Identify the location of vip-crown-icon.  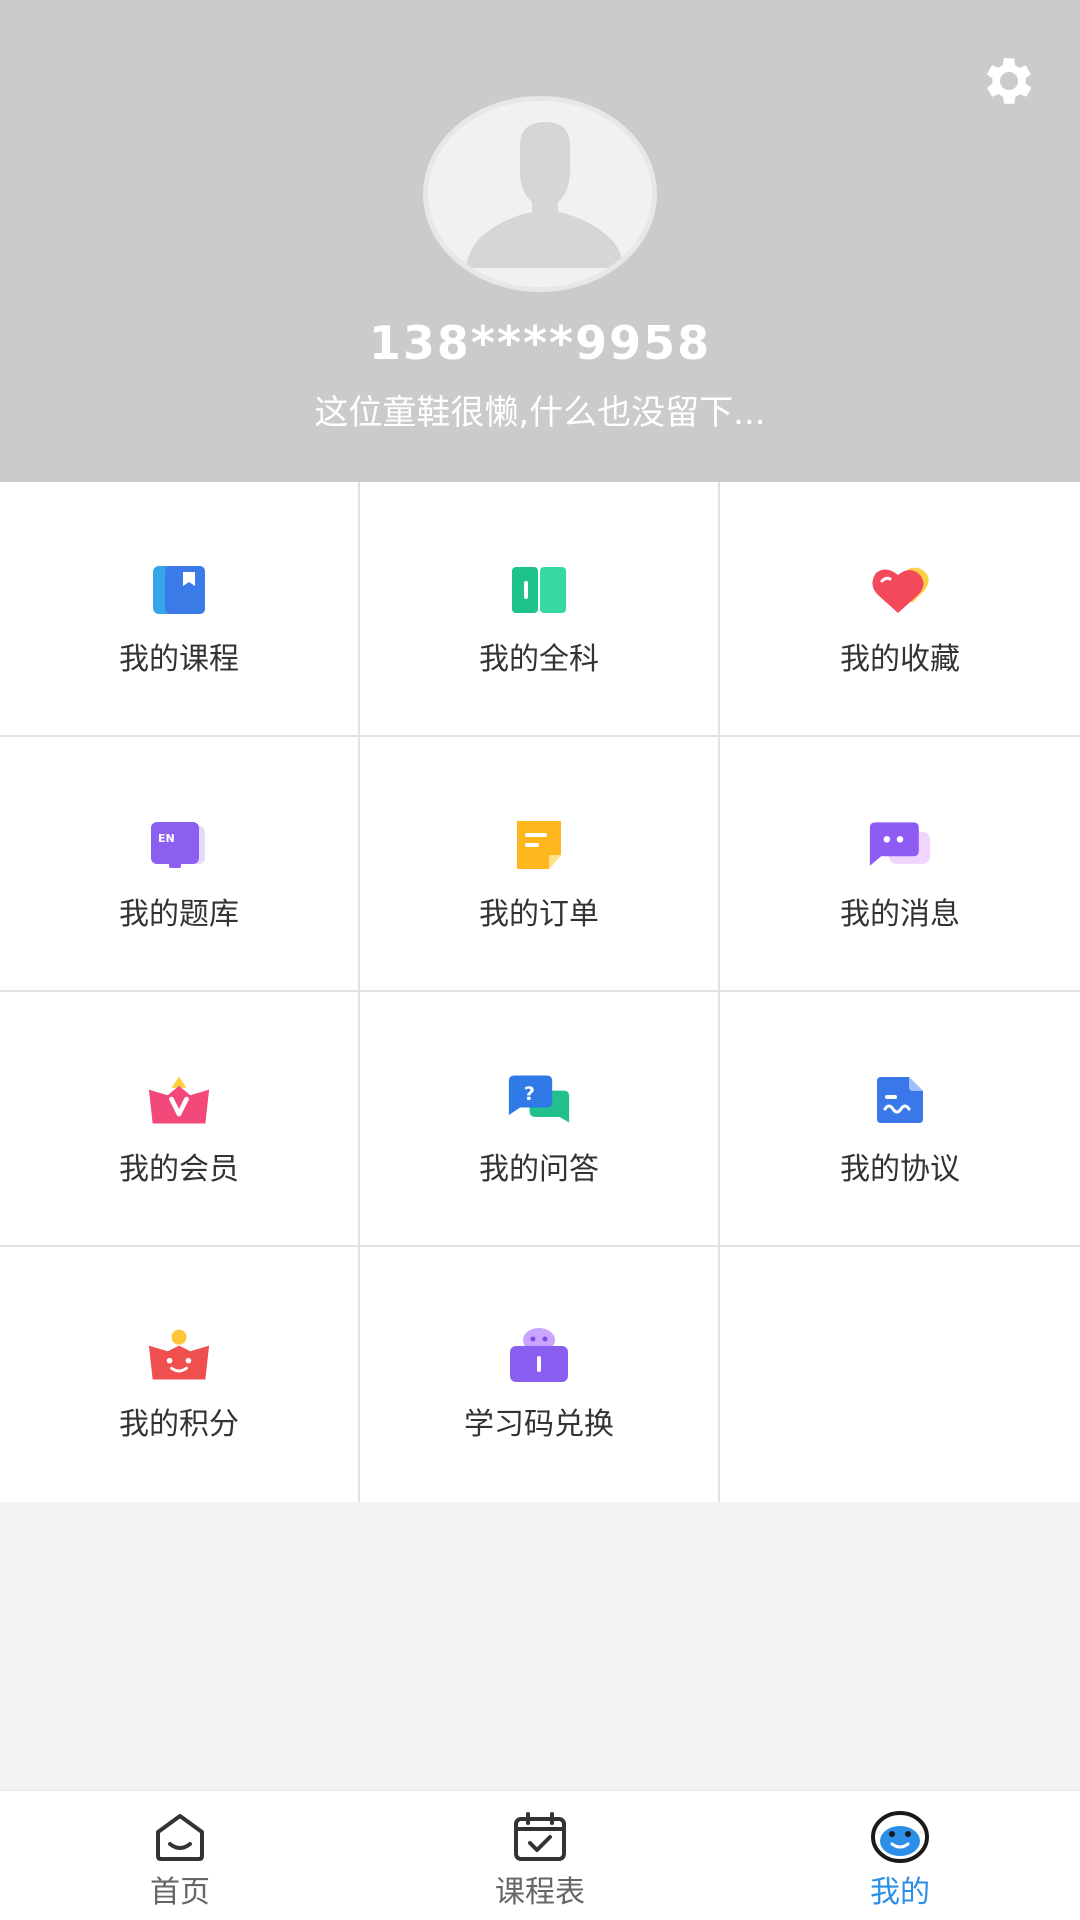
(179, 1100).